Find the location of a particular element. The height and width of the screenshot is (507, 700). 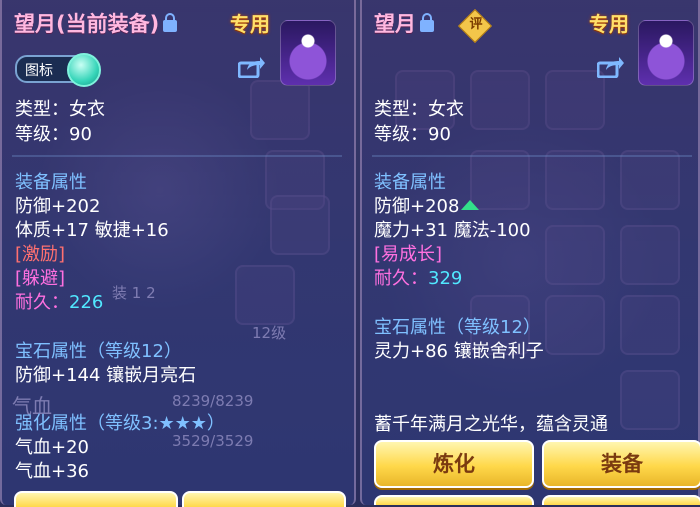

item-title: 望月(当前装备) is located at coordinates (96, 24).